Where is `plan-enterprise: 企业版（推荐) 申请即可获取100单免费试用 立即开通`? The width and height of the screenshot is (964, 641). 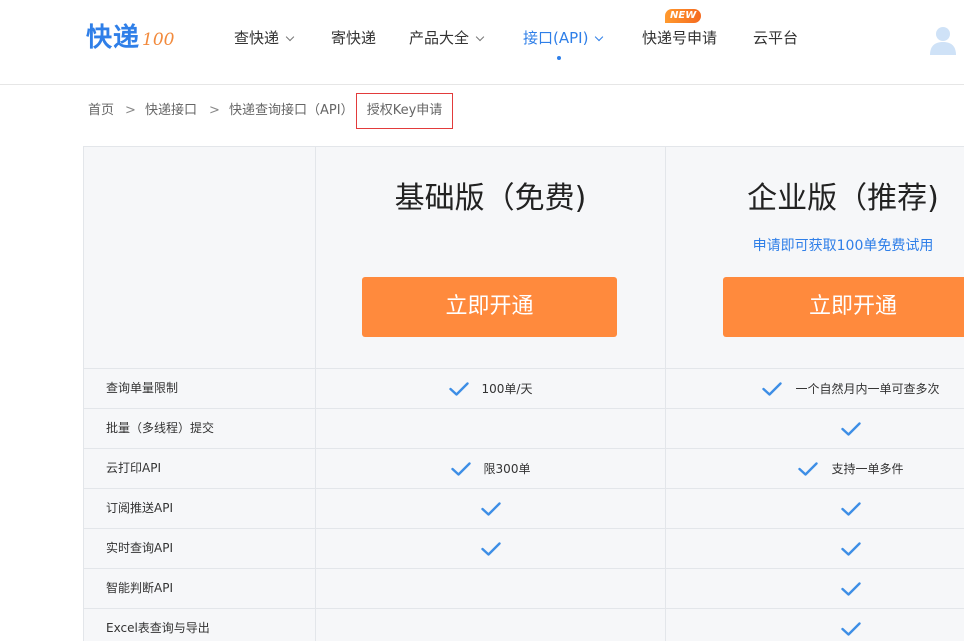 plan-enterprise: 企业版（推荐) 申请即可获取100单免费试用 立即开通 is located at coordinates (815, 257).